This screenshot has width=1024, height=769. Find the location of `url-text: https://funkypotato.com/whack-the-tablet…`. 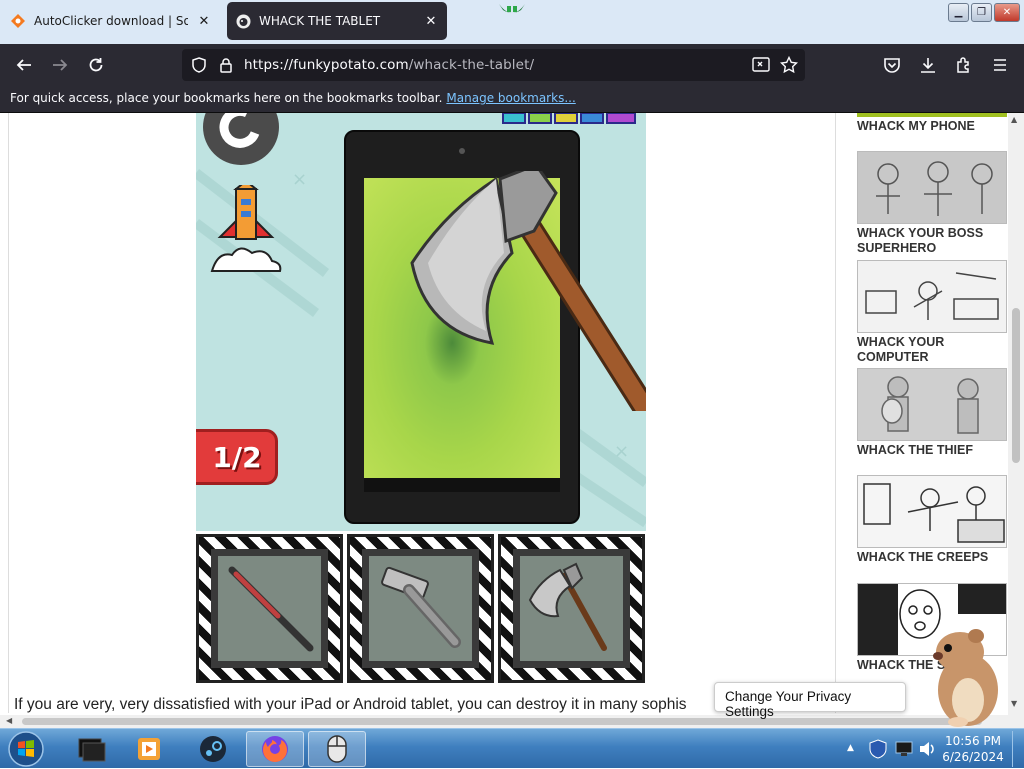

url-text: https://funkypotato.com/whack-the-tablet… is located at coordinates (389, 65).